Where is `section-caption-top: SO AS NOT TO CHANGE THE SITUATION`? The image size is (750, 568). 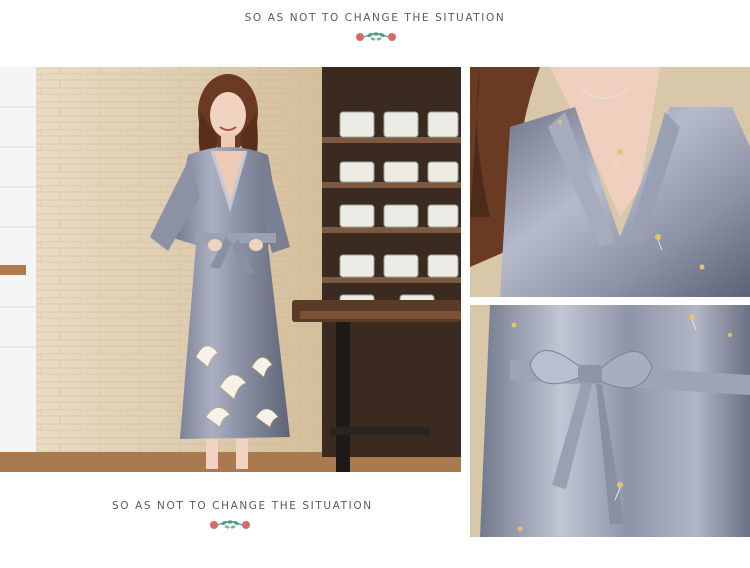
section-caption-top: SO AS NOT TO CHANGE THE SITUATION is located at coordinates (375, 18).